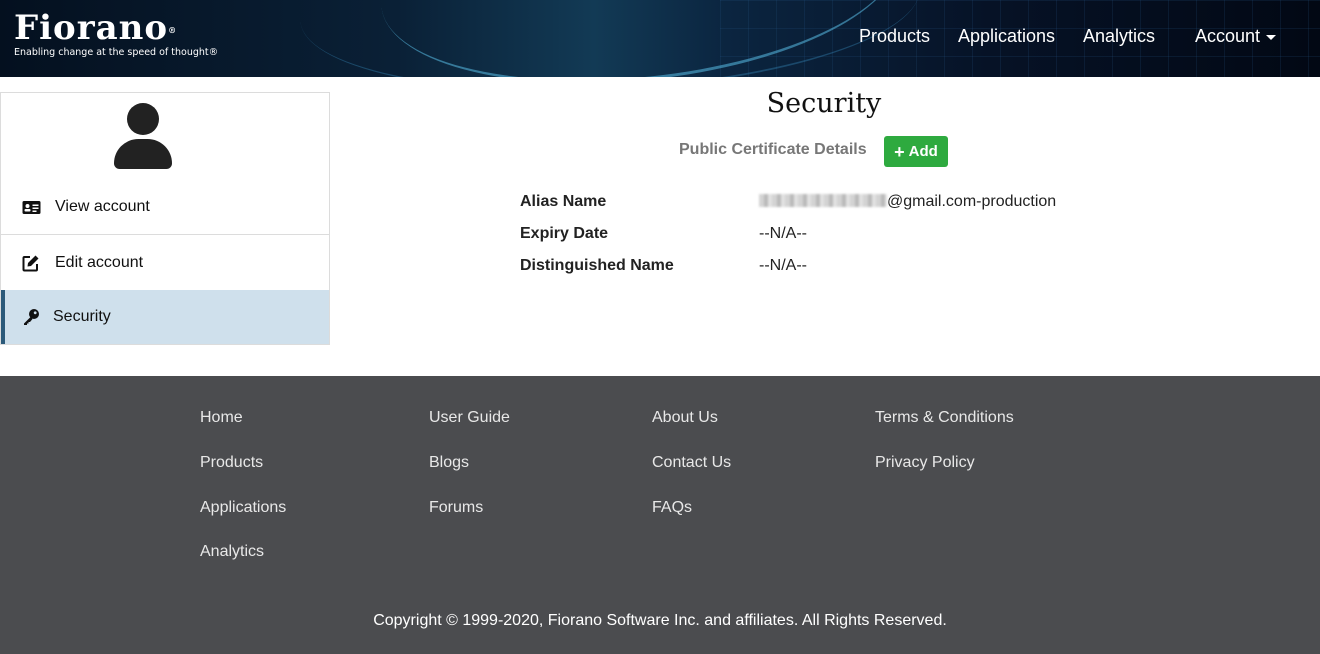  Describe the element at coordinates (944, 418) in the screenshot. I see `footer-link-terms: Terms & Conditions` at that location.